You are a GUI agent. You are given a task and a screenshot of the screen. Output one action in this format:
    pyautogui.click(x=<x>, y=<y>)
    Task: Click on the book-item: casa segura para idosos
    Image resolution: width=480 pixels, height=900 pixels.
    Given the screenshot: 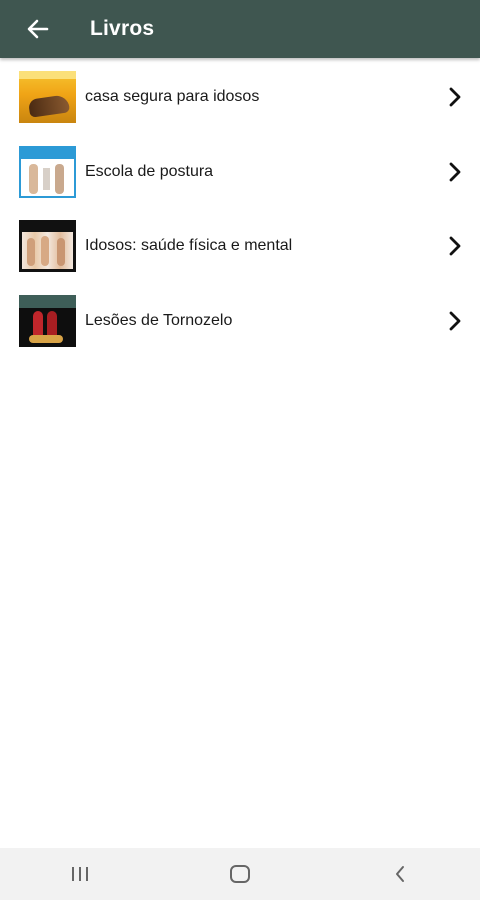 What is the action you would take?
    pyautogui.click(x=240, y=97)
    